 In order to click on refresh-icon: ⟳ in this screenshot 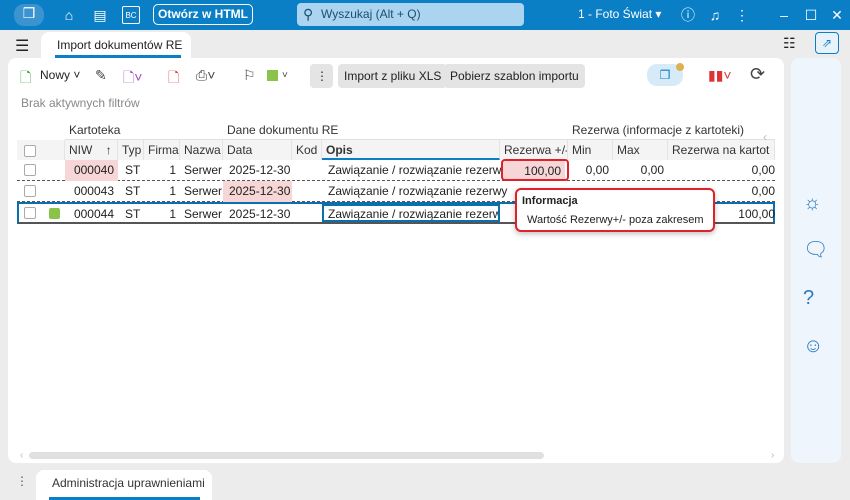, I will do `click(757, 74)`.